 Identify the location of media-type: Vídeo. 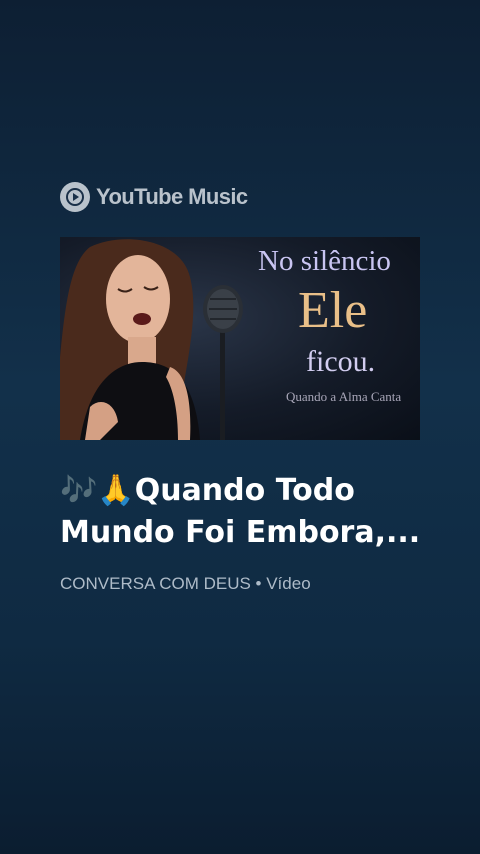
(288, 583).